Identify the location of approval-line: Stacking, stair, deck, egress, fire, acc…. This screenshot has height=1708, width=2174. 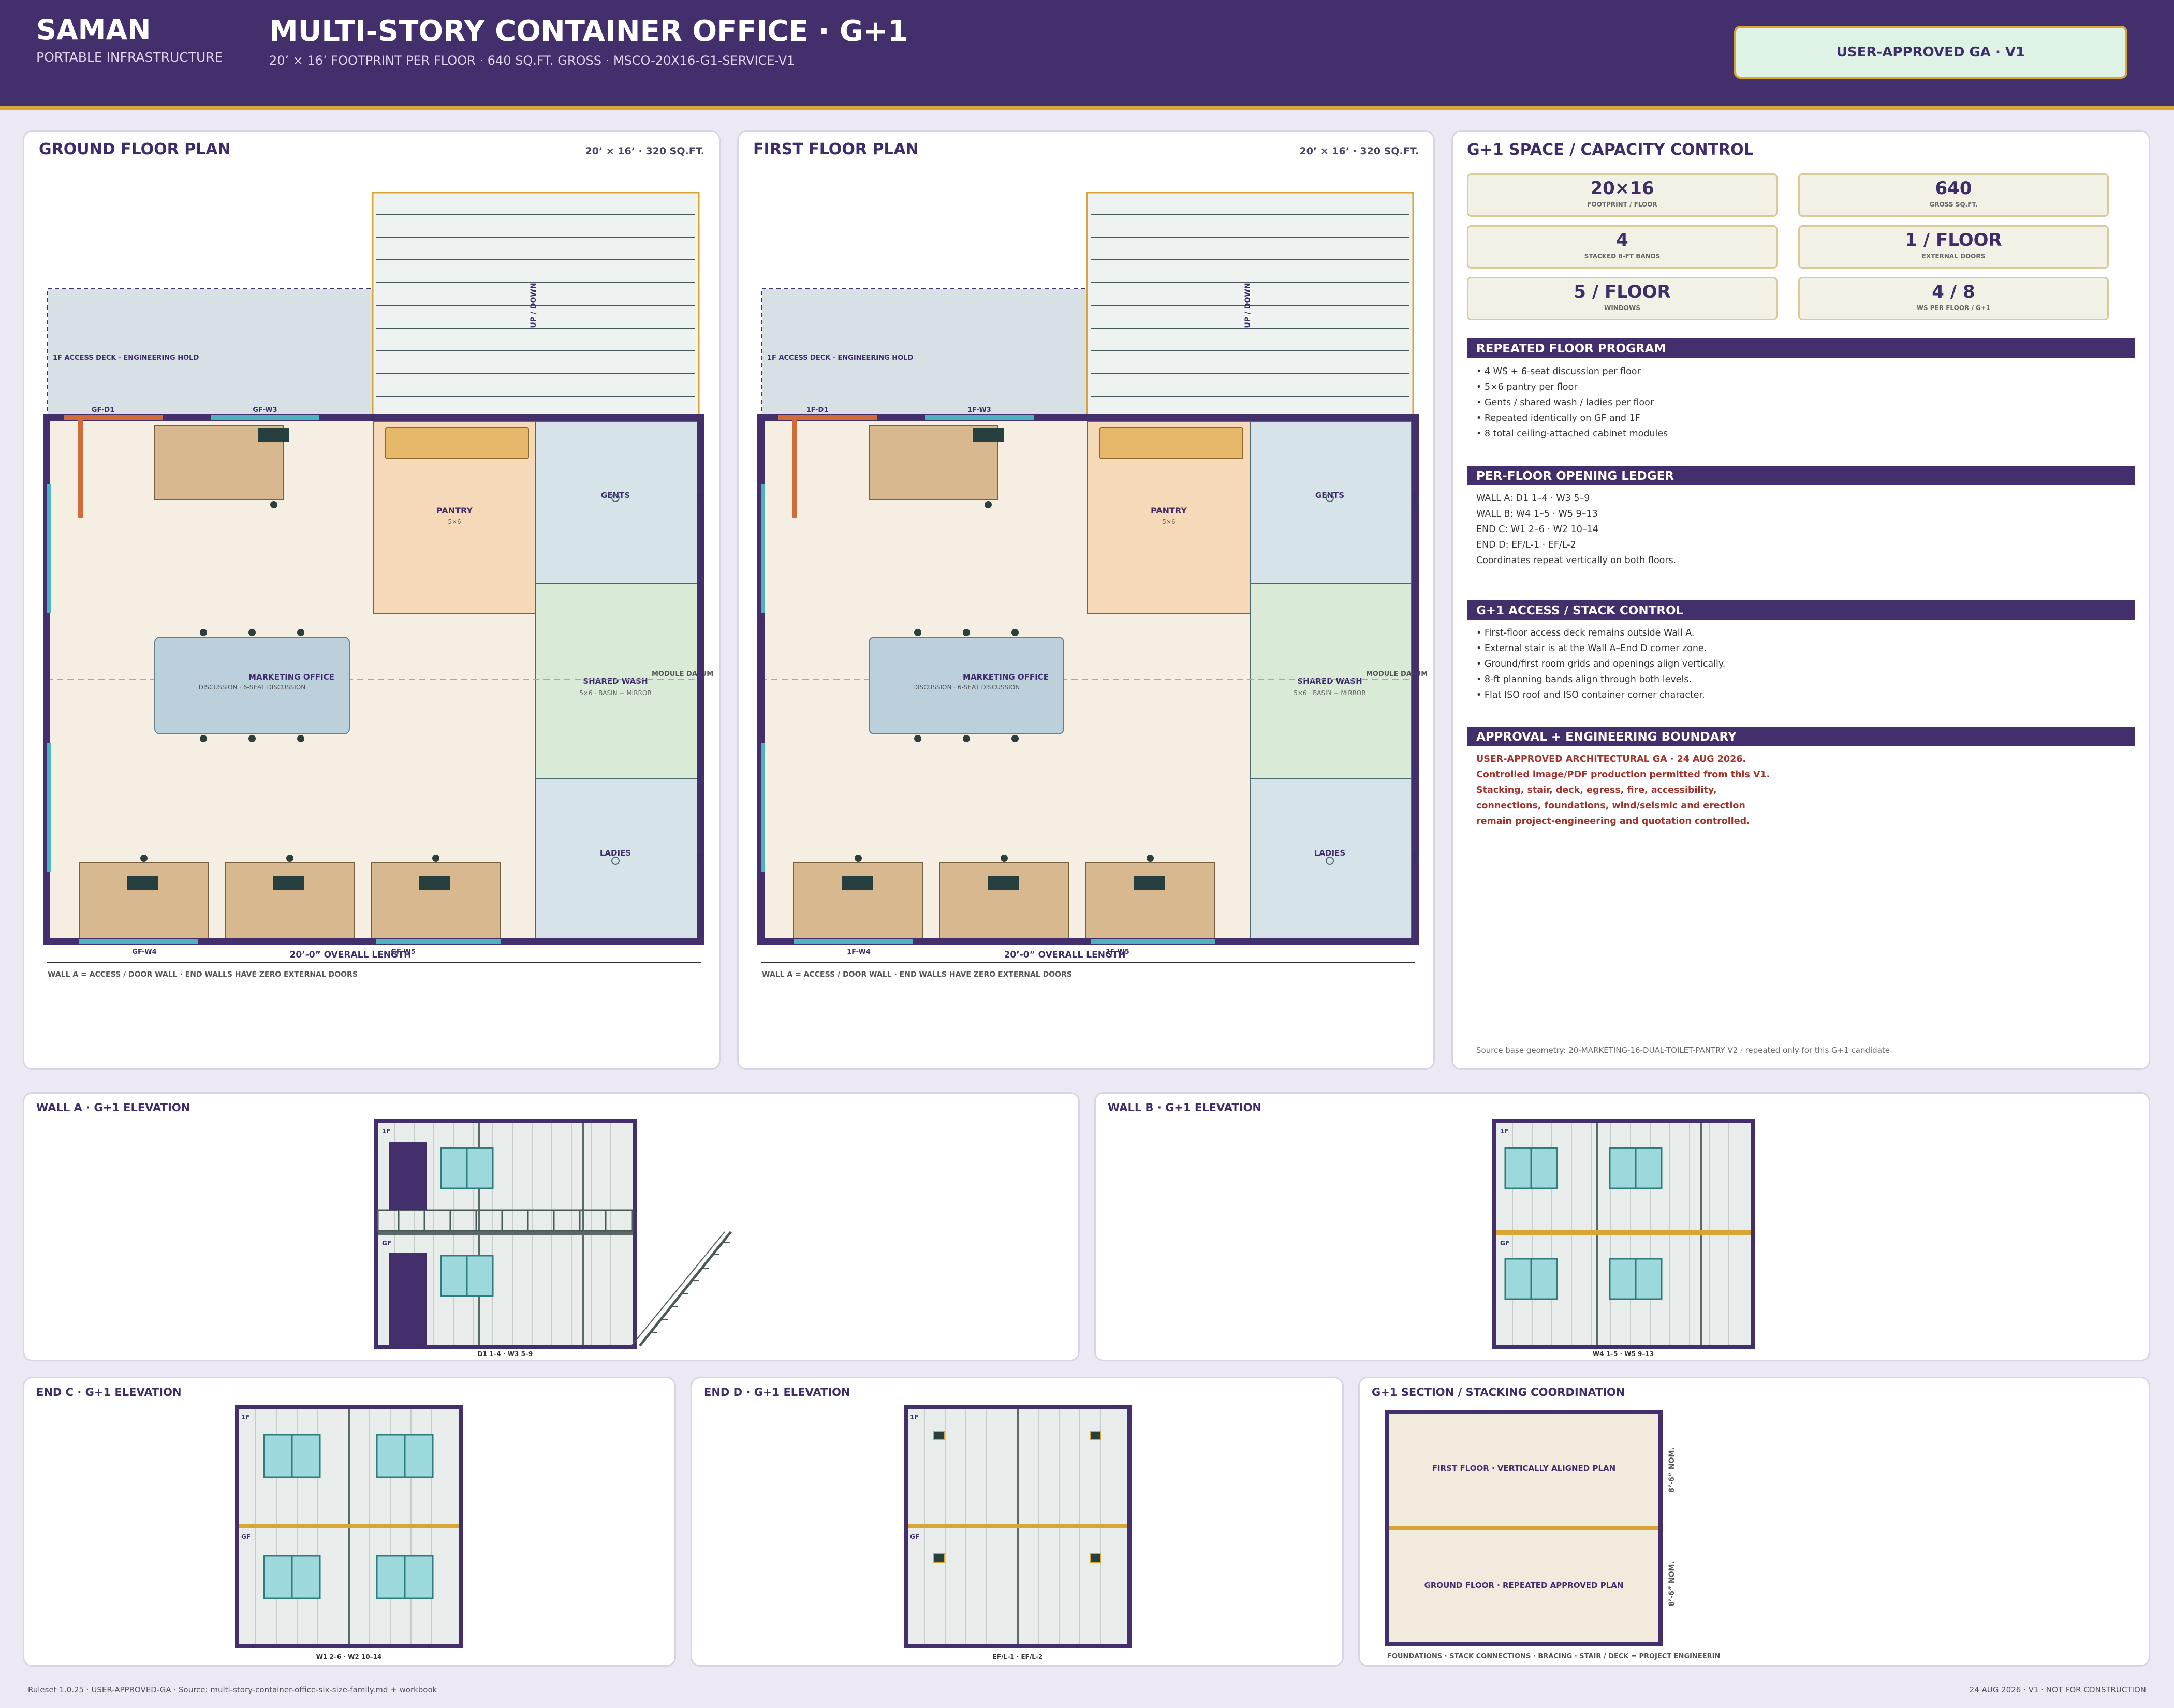
(1596, 790).